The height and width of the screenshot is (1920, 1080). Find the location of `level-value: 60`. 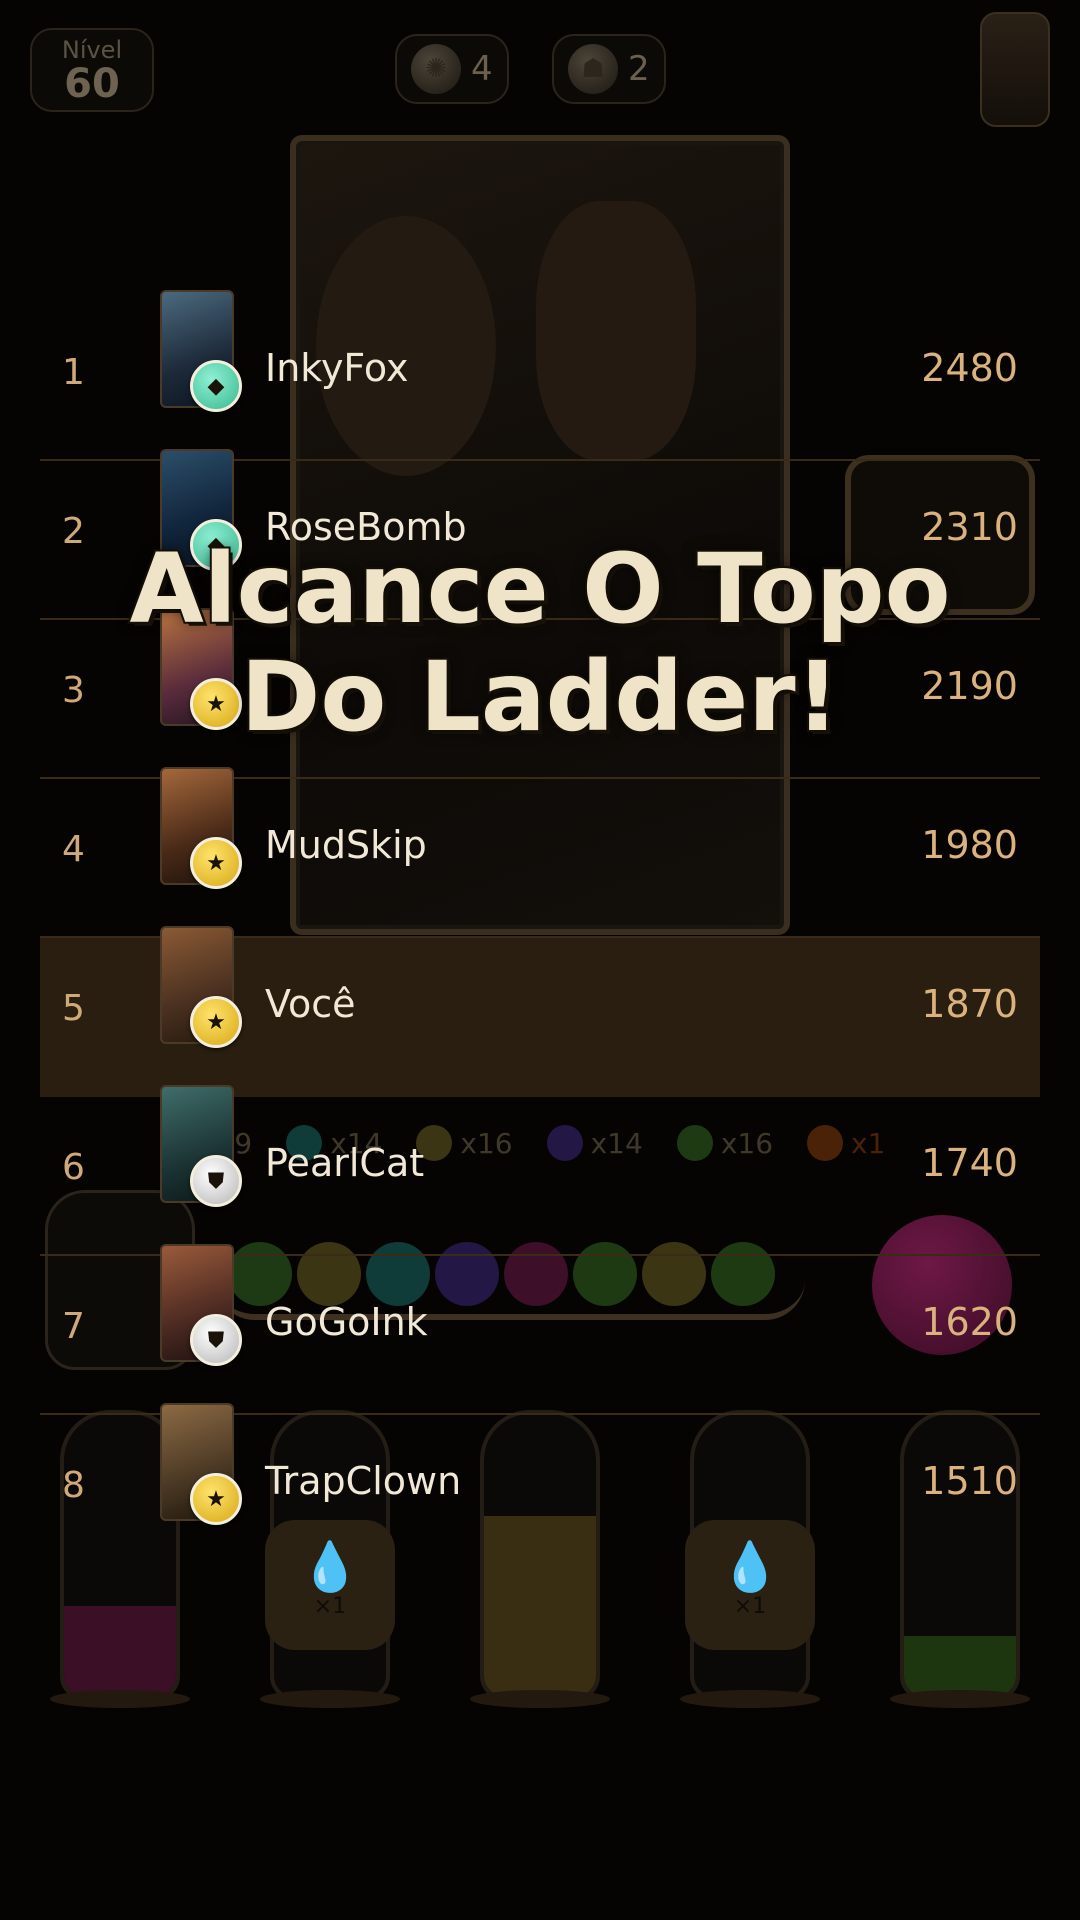

level-value: 60 is located at coordinates (92, 84).